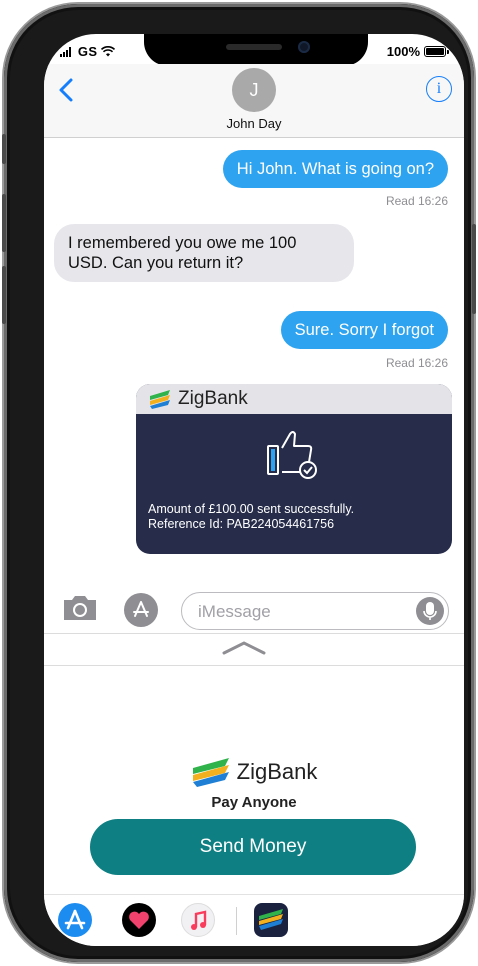 This screenshot has width=478, height=966. I want to click on message-bubble-outgoing: Sure. Sorry I forgot, so click(364, 330).